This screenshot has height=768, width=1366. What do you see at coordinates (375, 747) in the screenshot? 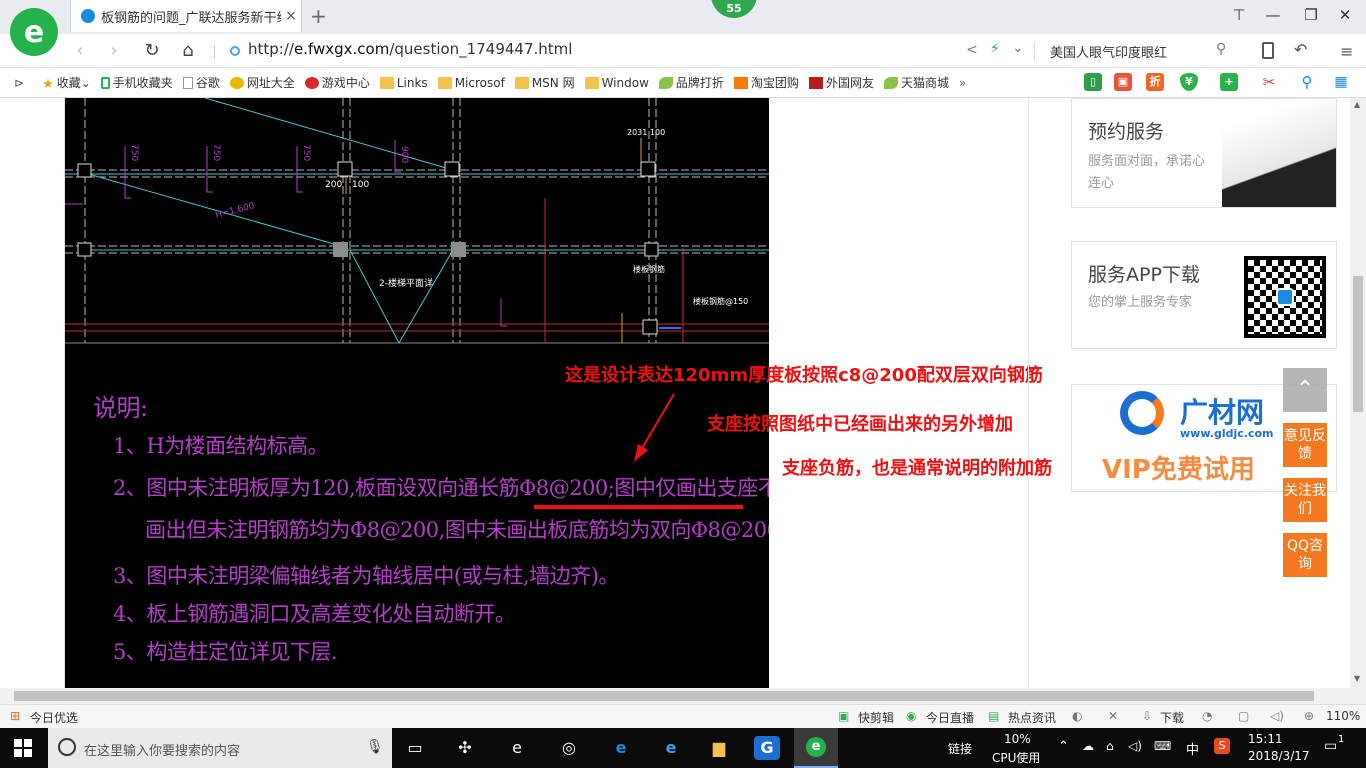
I see `microphone-icon: 🎙` at bounding box center [375, 747].